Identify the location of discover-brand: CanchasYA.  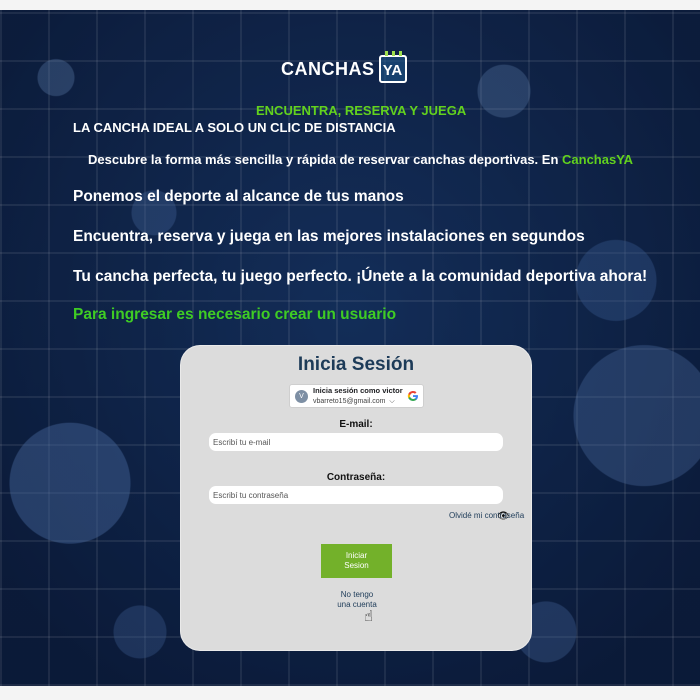
(598, 159).